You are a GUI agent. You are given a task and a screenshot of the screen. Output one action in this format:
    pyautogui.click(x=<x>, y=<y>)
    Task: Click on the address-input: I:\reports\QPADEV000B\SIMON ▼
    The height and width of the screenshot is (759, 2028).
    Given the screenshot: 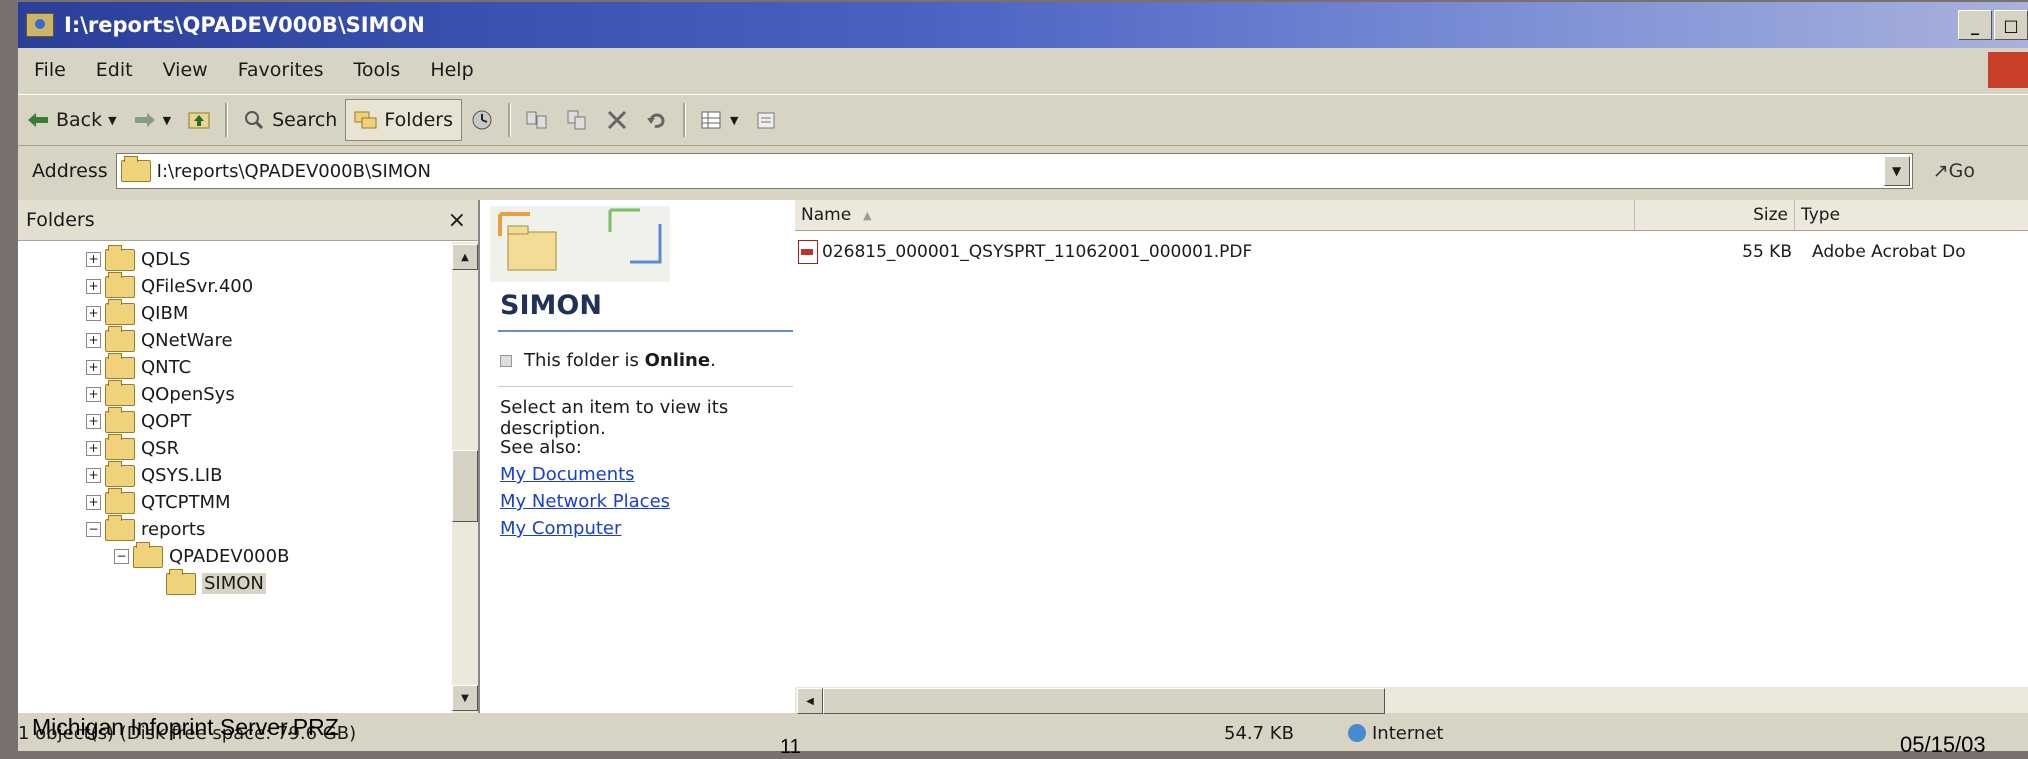 What is the action you would take?
    pyautogui.click(x=1014, y=171)
    